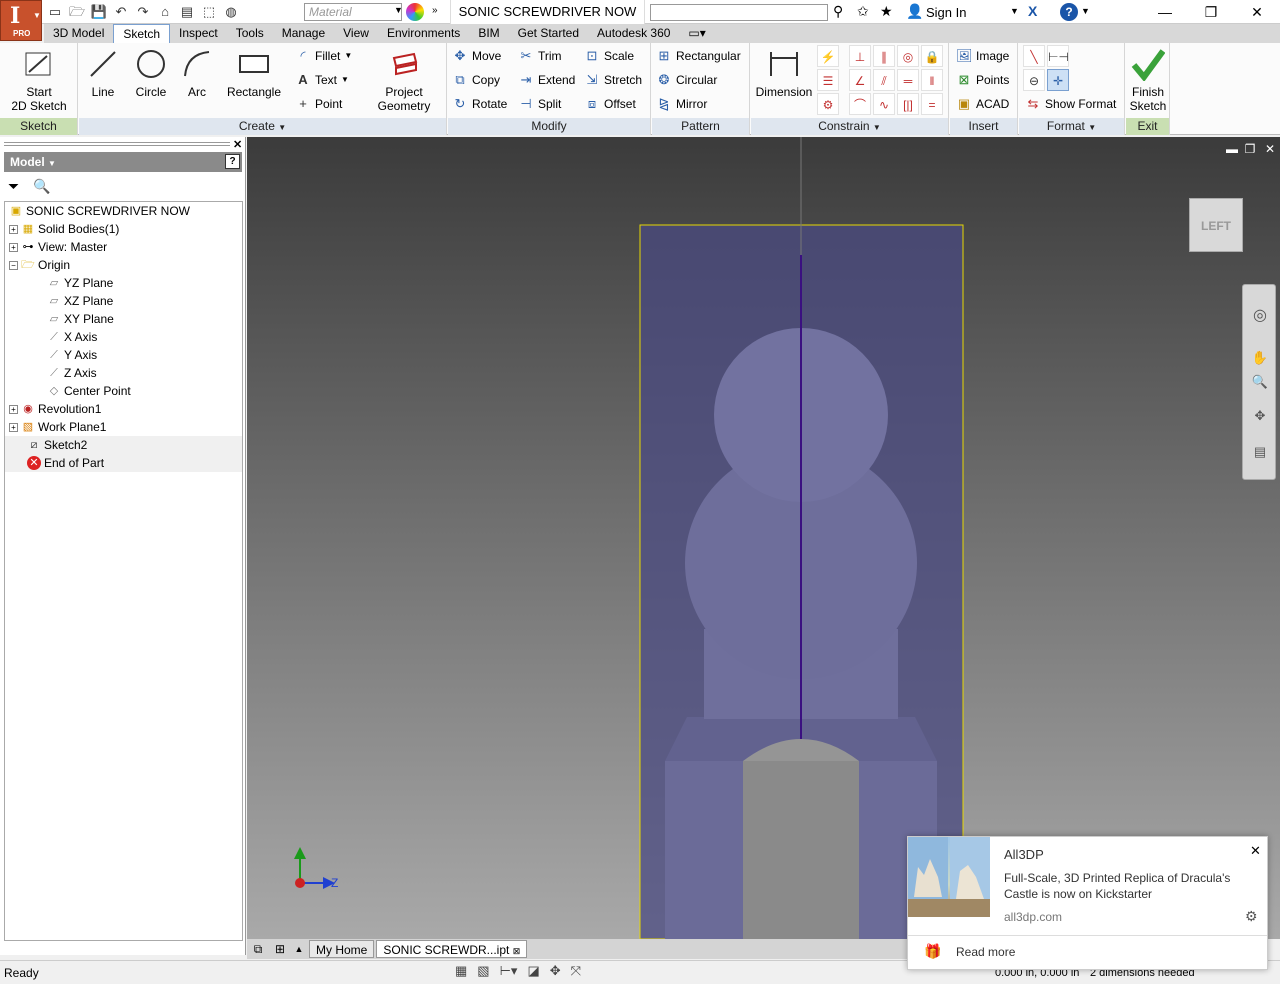  What do you see at coordinates (1058, 56) in the screenshot?
I see `driven-dimension-icon: ⊢⊣` at bounding box center [1058, 56].